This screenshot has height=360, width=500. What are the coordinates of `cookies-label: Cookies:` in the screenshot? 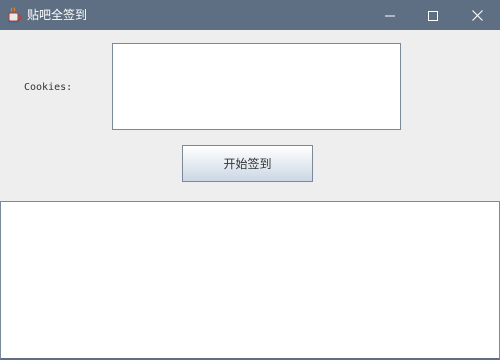 It's located at (48, 87).